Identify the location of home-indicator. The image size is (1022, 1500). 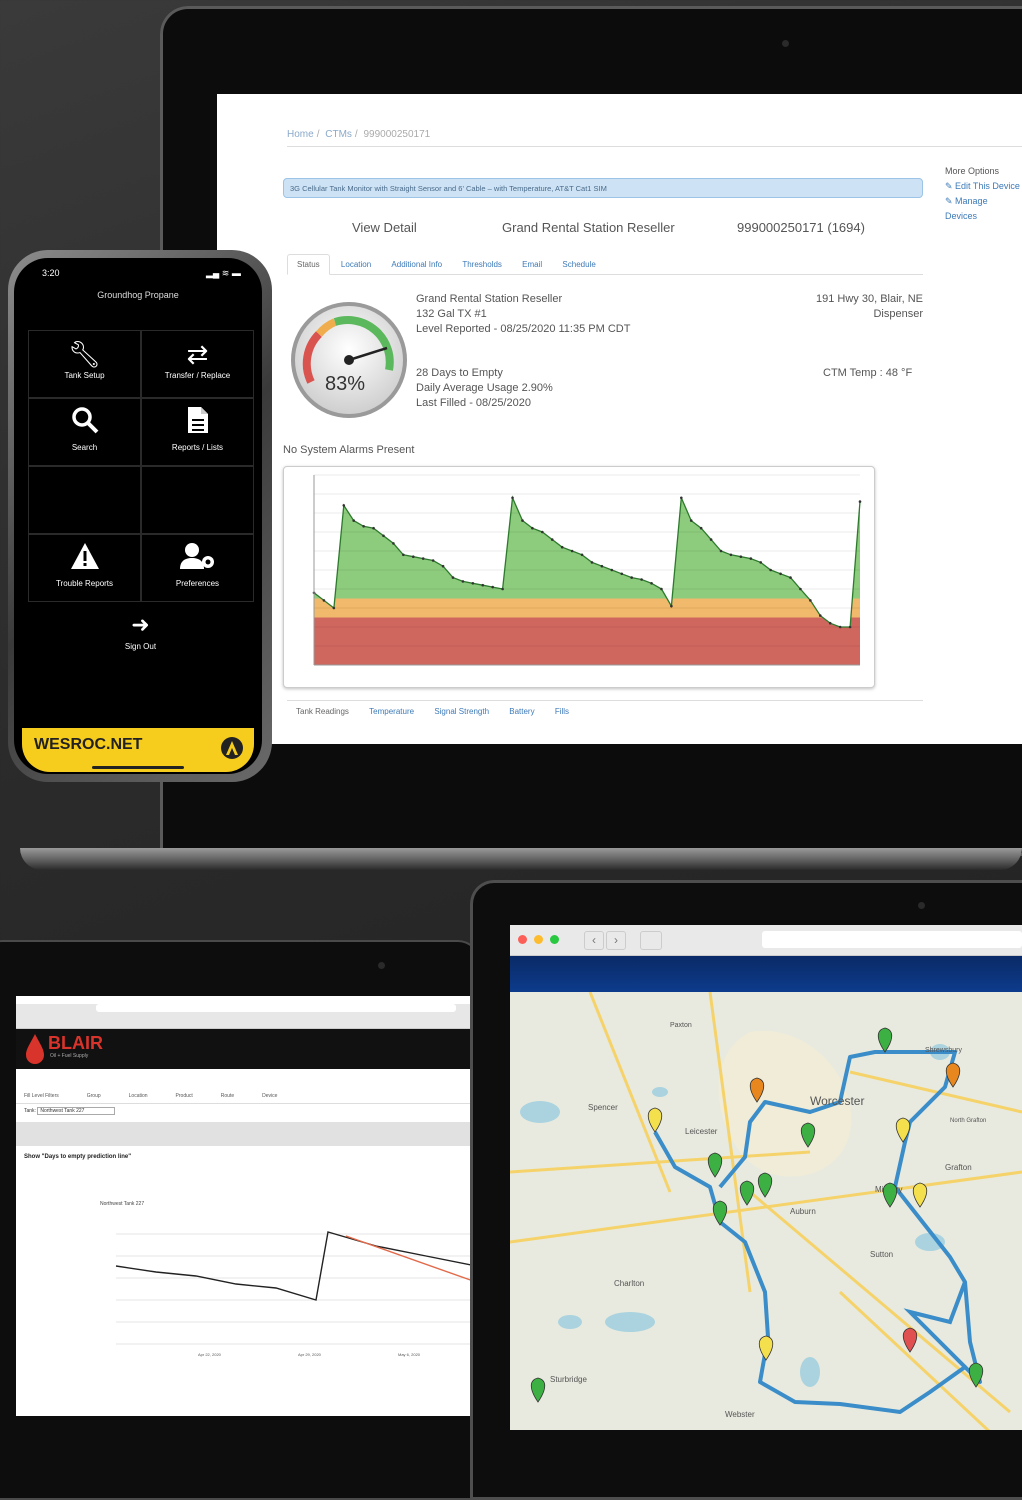
(138, 767).